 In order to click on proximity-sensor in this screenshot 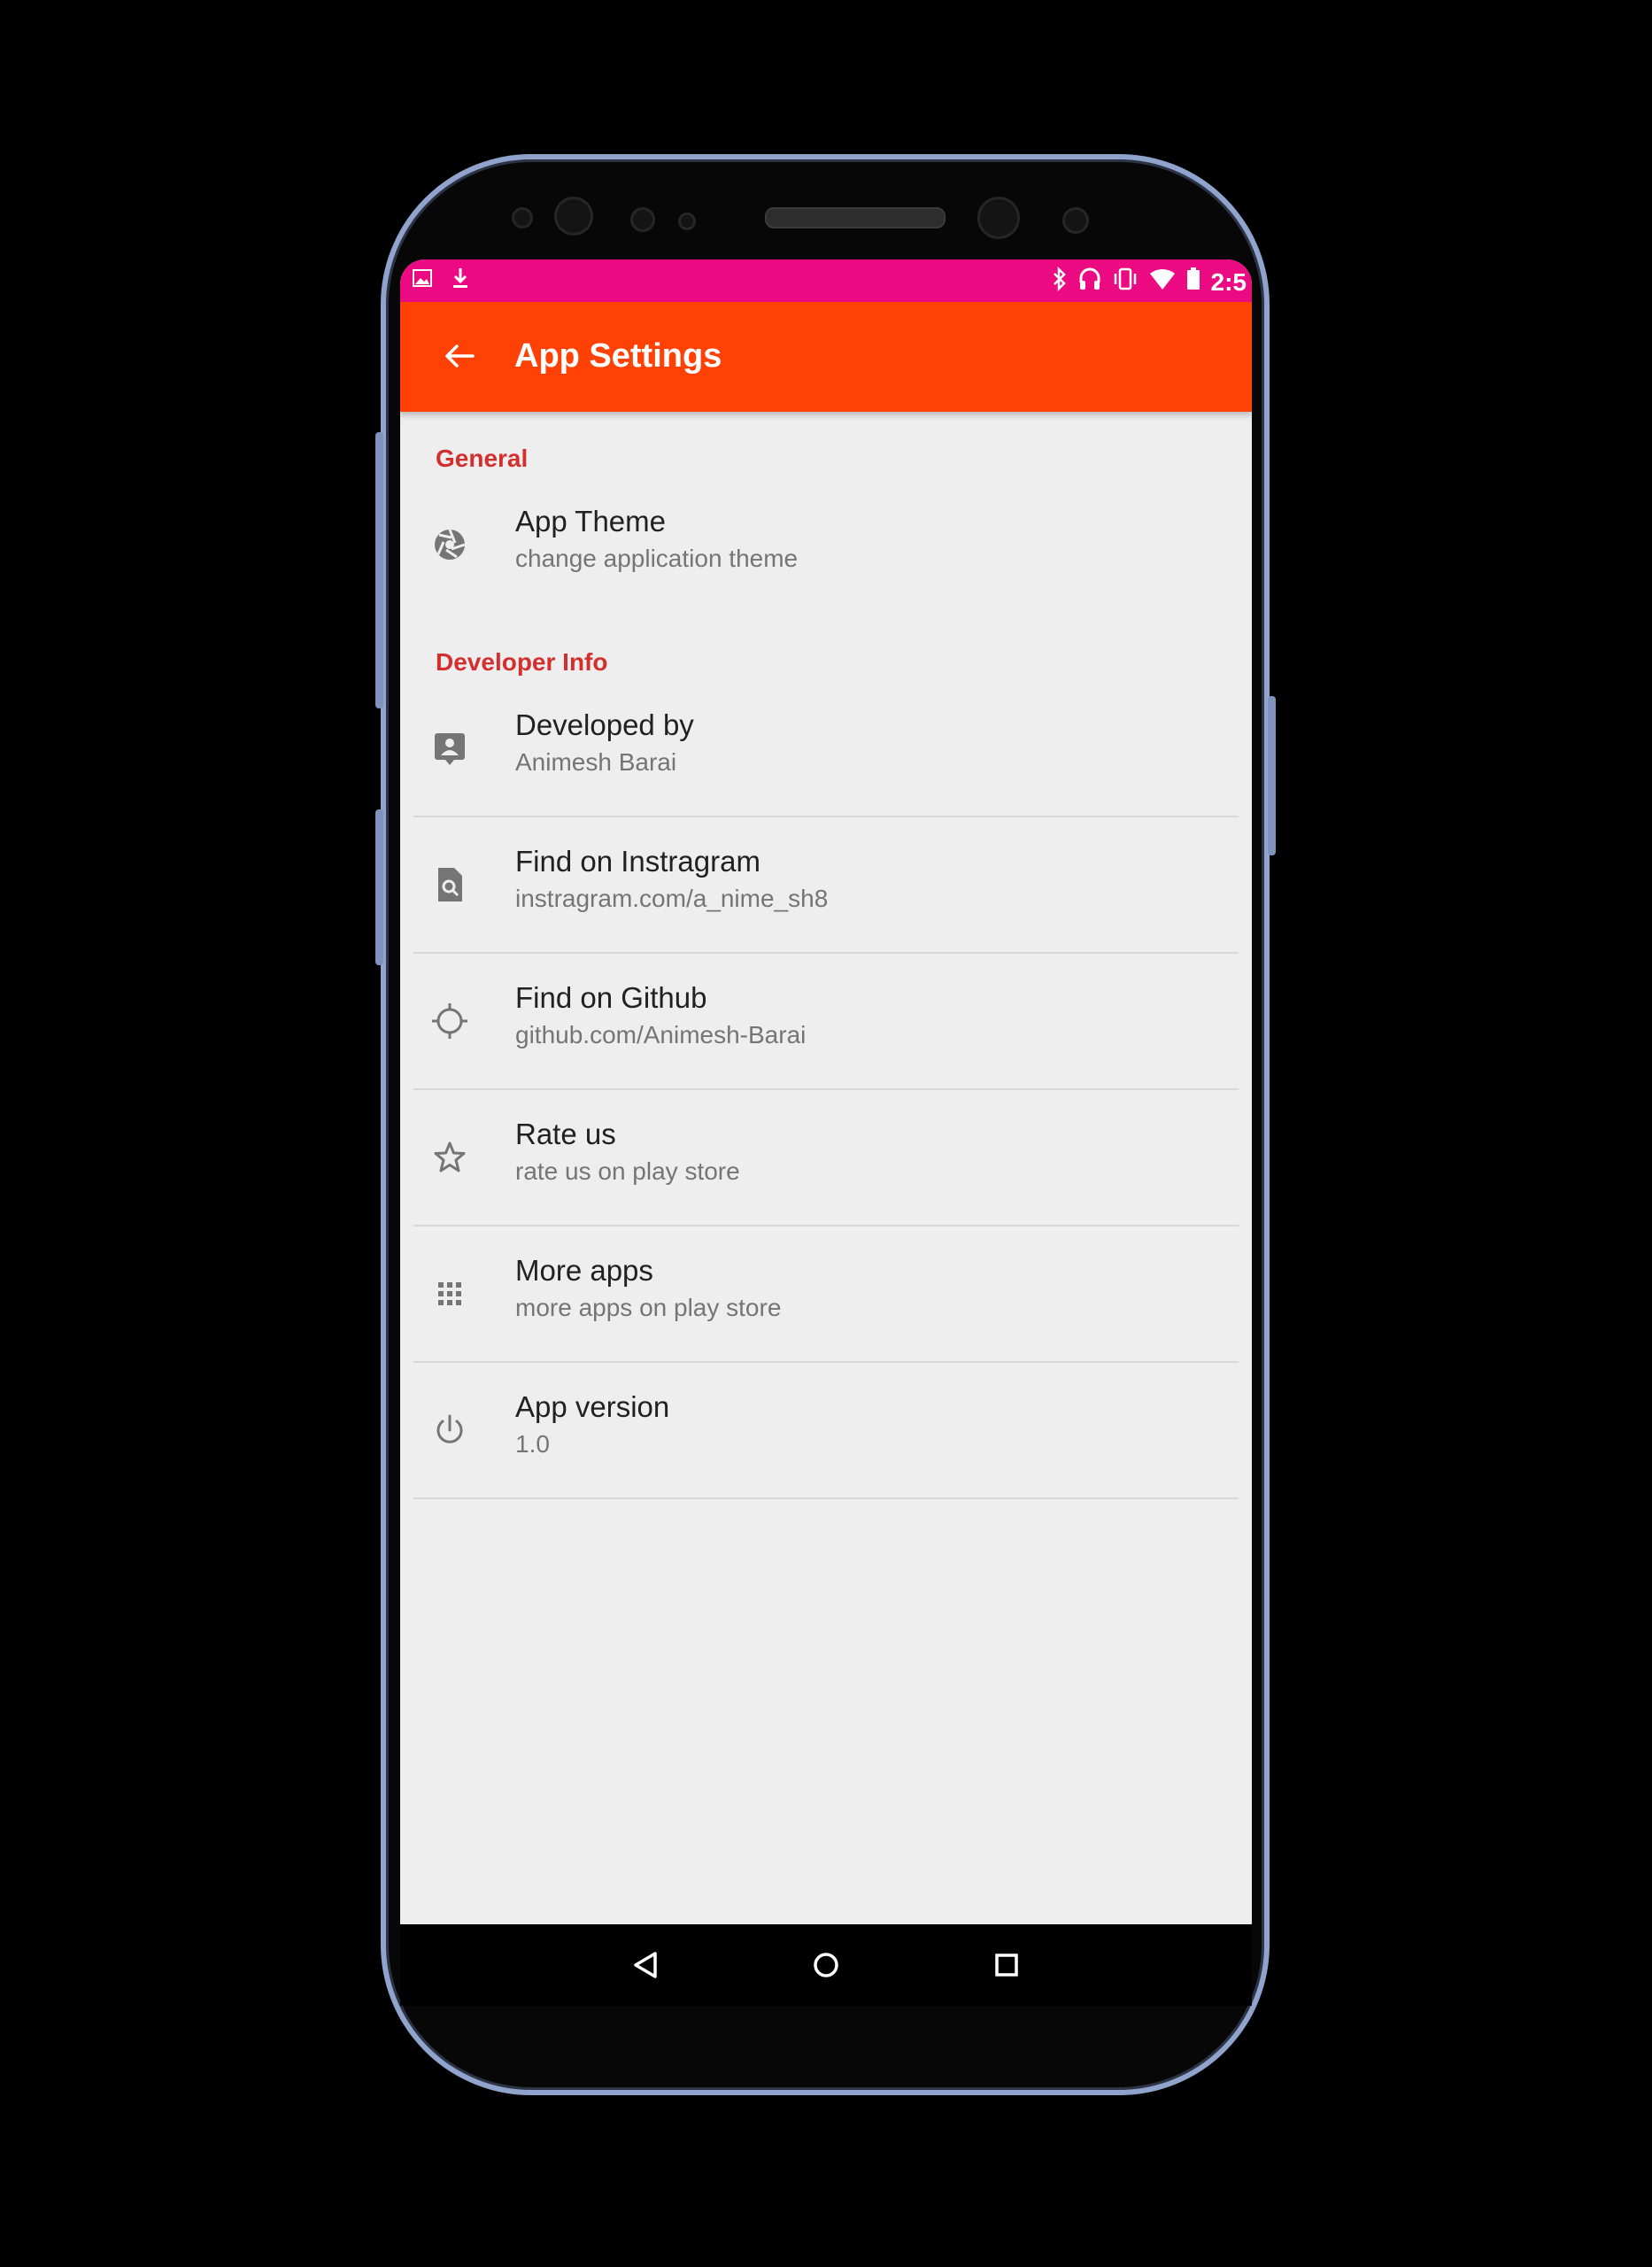, I will do `click(573, 216)`.